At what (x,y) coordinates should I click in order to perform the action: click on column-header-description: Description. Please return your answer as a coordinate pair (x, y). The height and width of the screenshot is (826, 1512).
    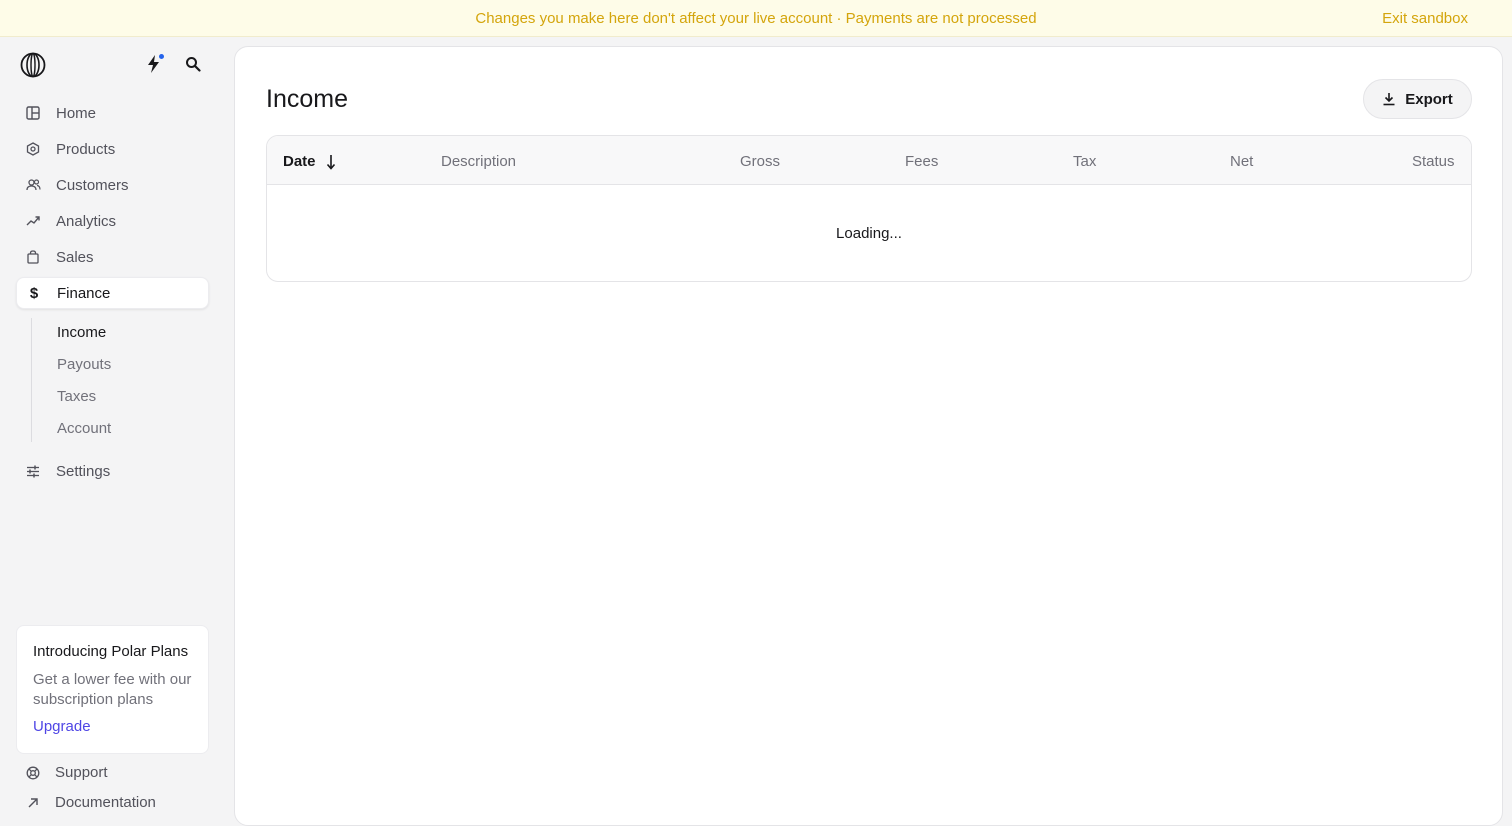
    Looking at the image, I should click on (478, 161).